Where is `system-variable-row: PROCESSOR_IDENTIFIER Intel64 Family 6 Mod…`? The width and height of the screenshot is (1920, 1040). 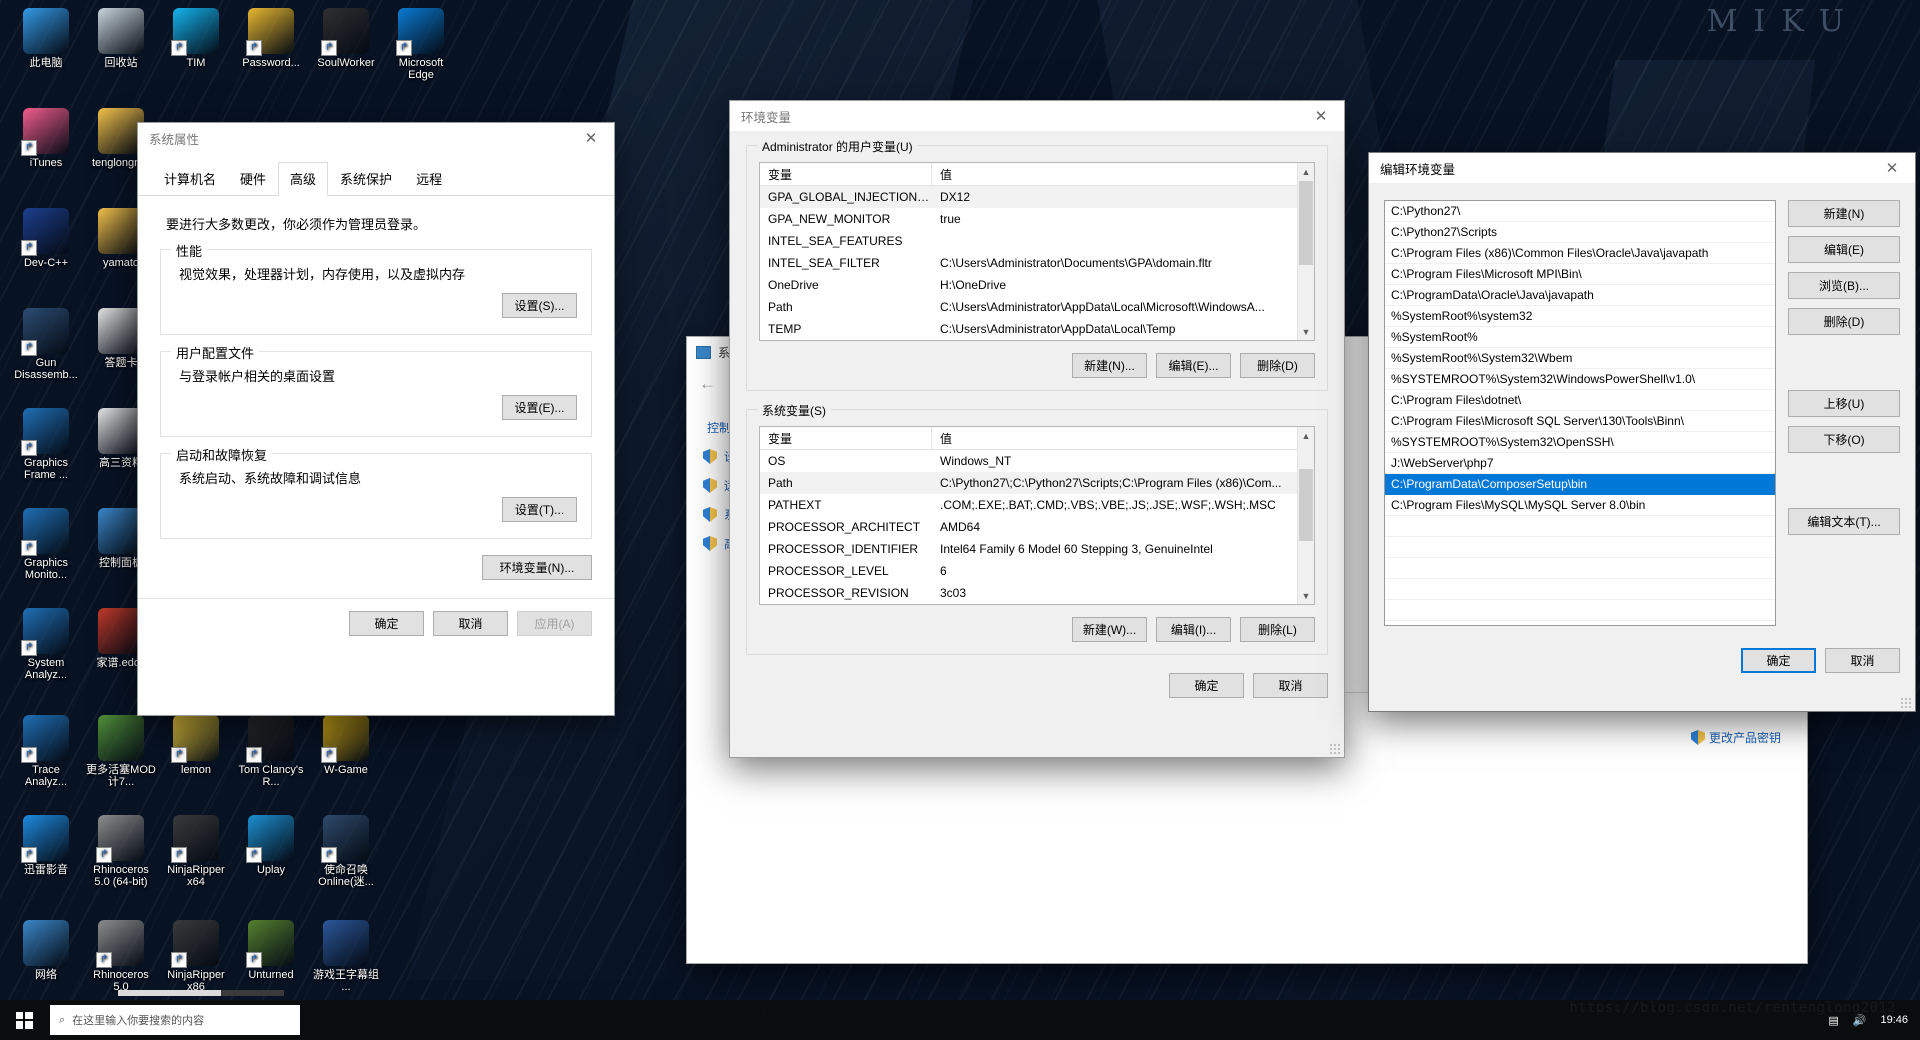
system-variable-row: PROCESSOR_IDENTIFIER Intel64 Family 6 Mod… is located at coordinates (1037, 549).